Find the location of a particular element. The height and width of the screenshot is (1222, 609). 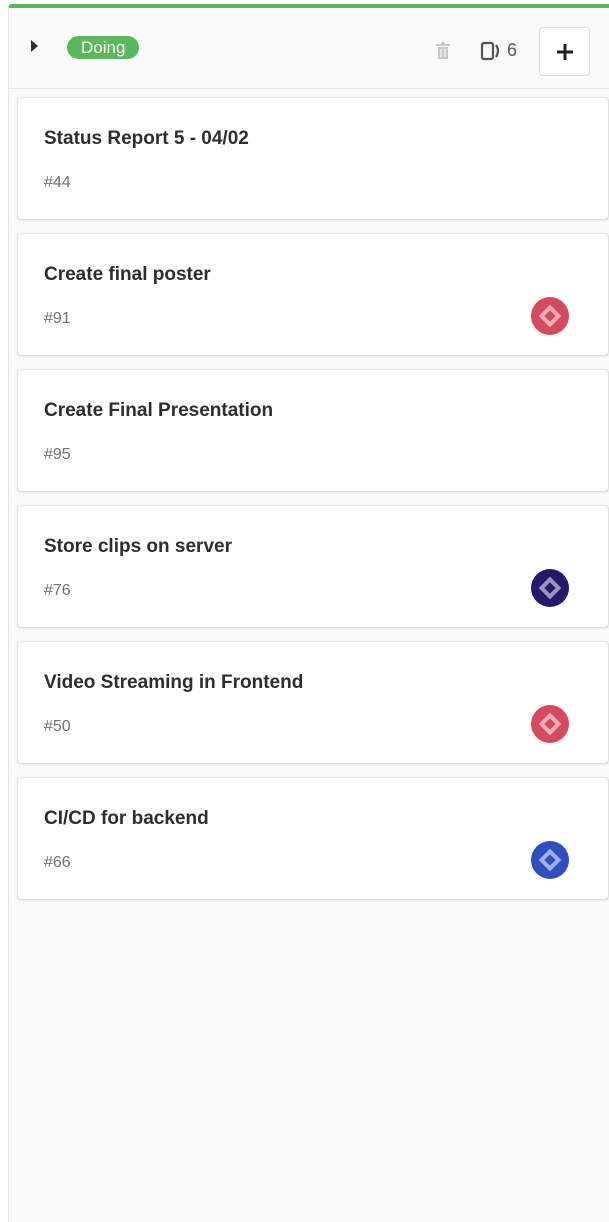

issue-title: Create final poster is located at coordinates (127, 275).